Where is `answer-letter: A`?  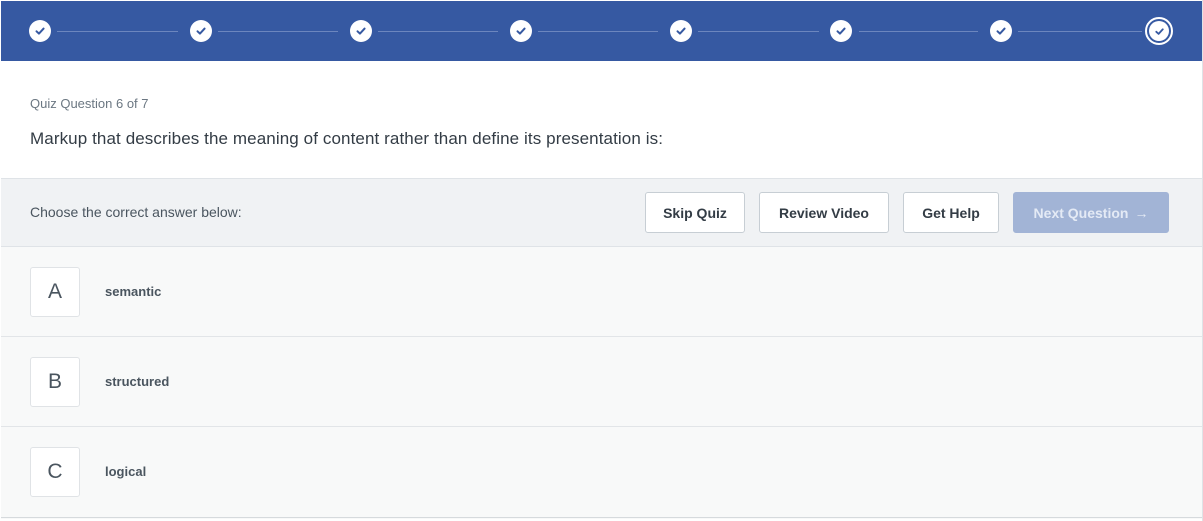
answer-letter: A is located at coordinates (55, 292).